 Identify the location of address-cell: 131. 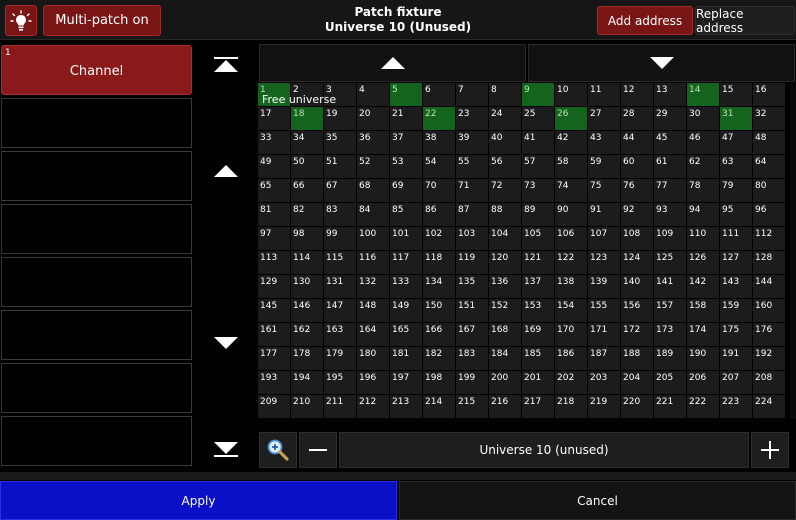
(340, 287).